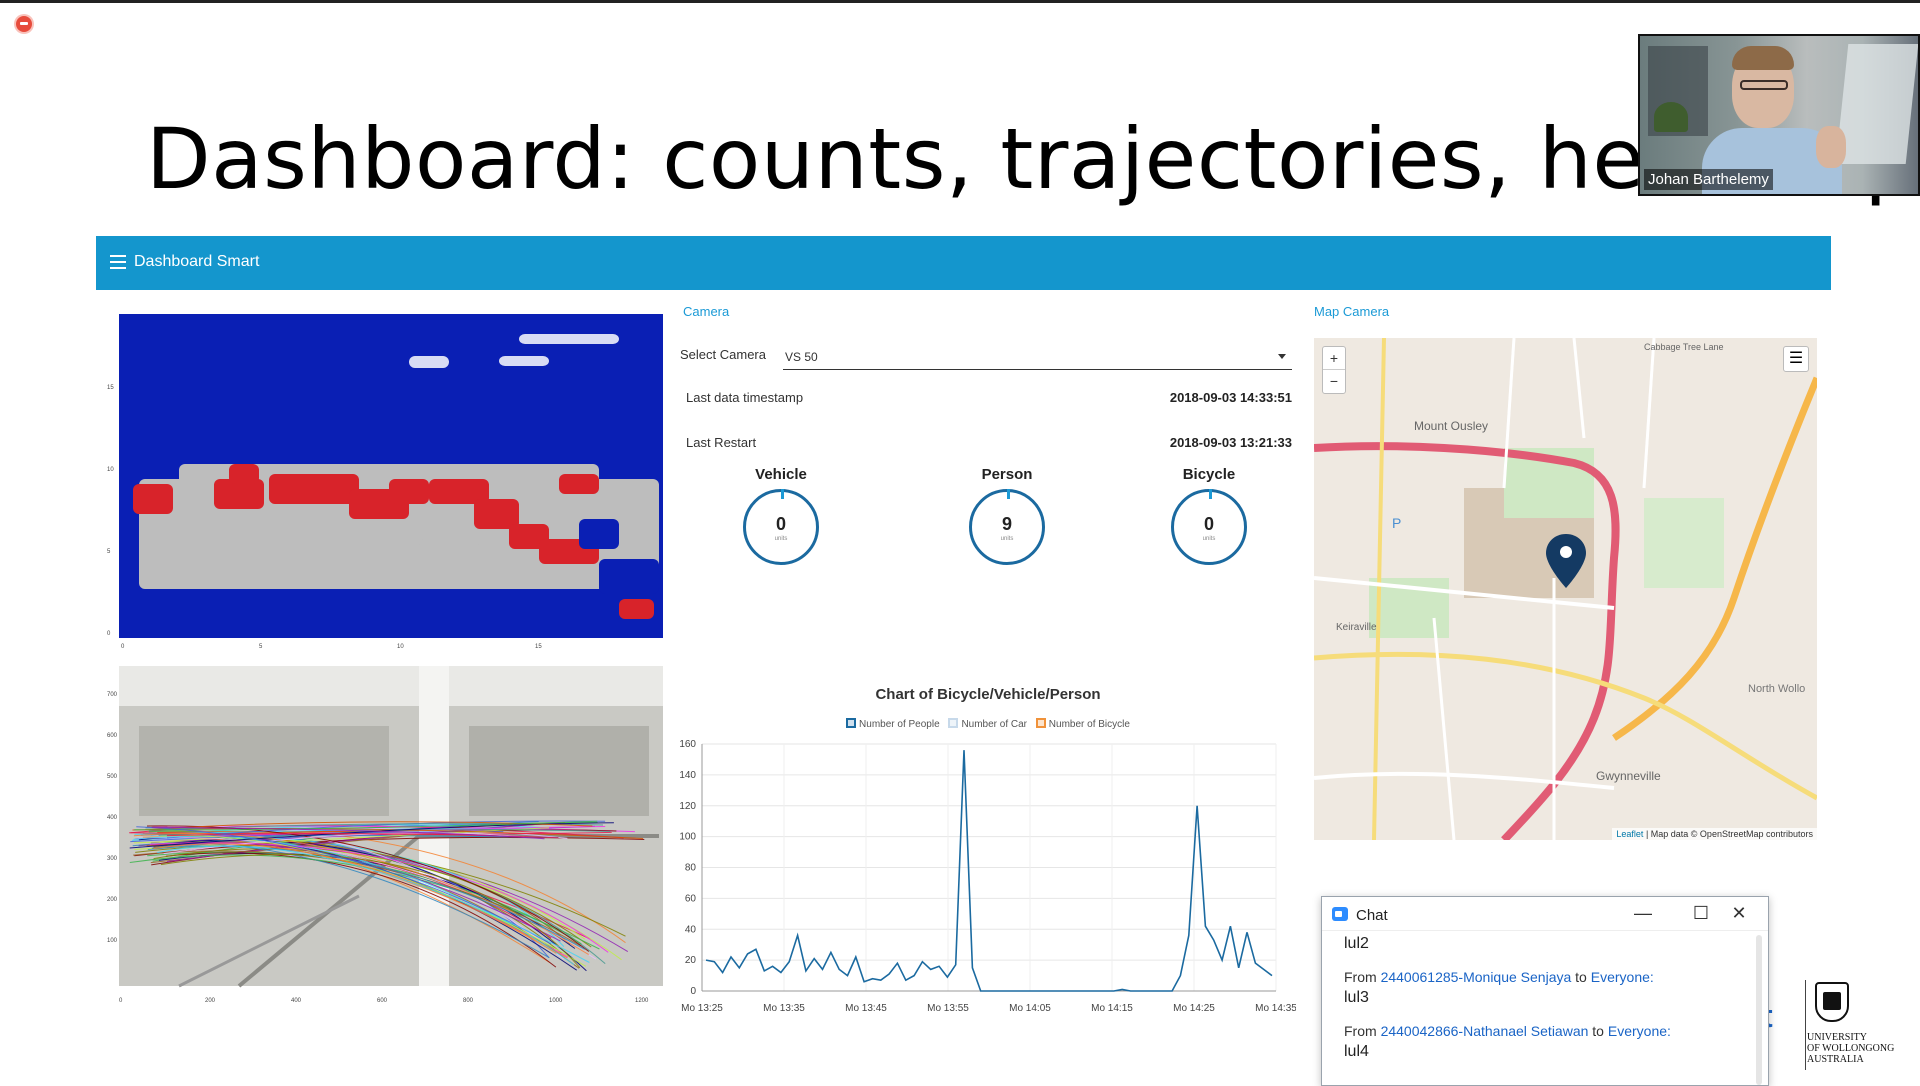 The height and width of the screenshot is (1086, 1920). I want to click on legend-people-label: Number of People, so click(899, 724).